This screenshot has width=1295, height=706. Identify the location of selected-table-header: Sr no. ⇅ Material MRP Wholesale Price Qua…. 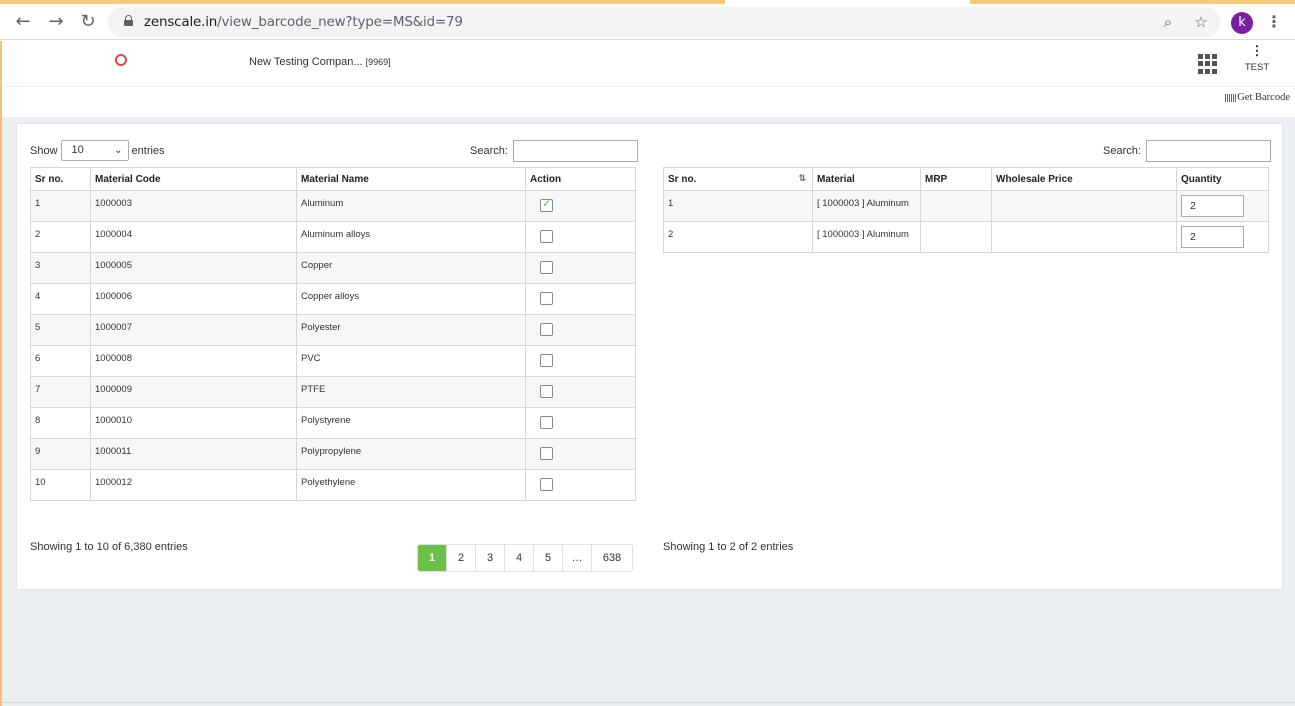
(966, 179).